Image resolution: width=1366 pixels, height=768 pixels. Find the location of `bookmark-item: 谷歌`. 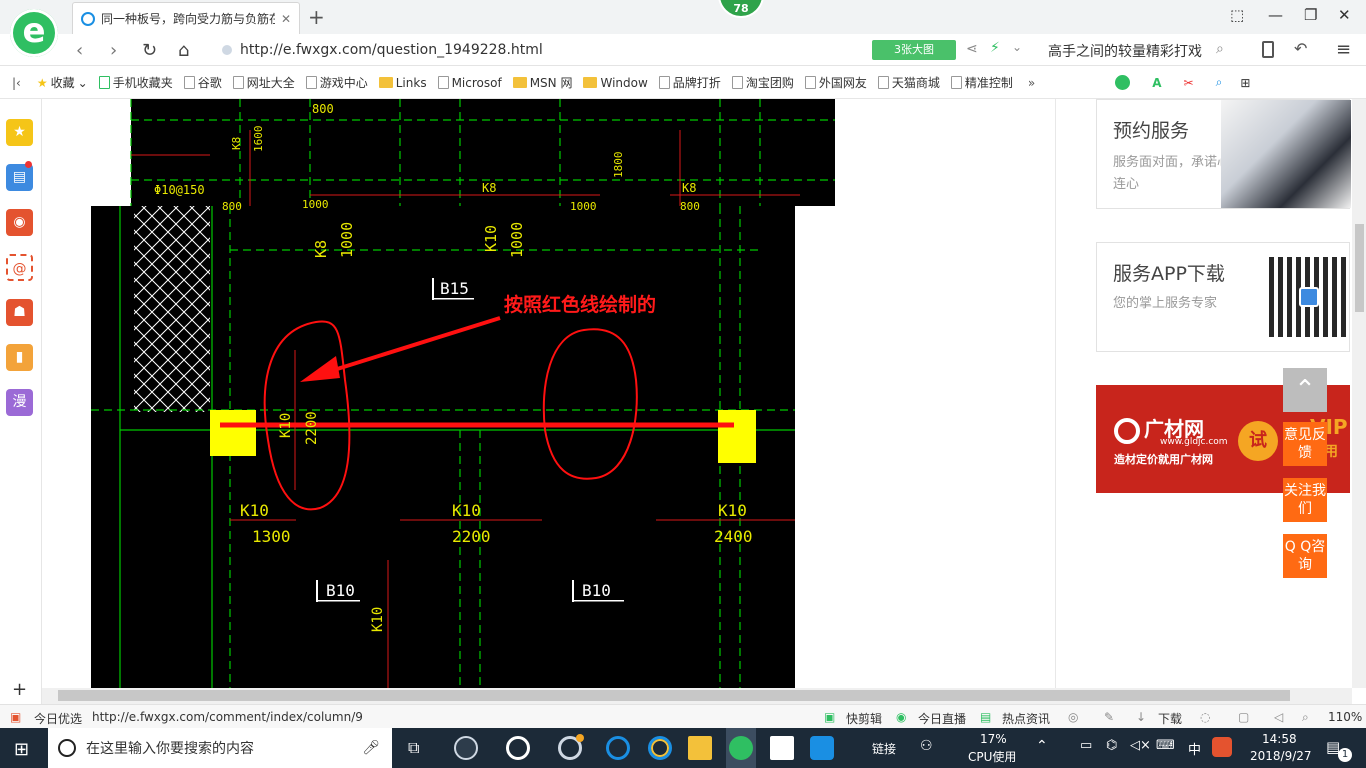

bookmark-item: 谷歌 is located at coordinates (202, 82).